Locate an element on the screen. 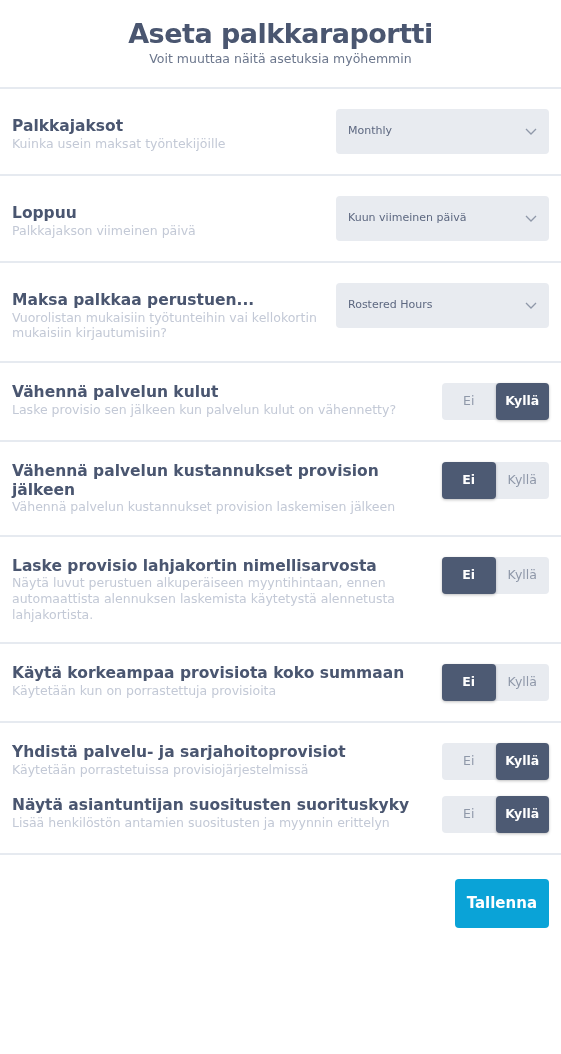 This screenshot has width=561, height=1054. setting-title: Loppuu is located at coordinates (45, 213).